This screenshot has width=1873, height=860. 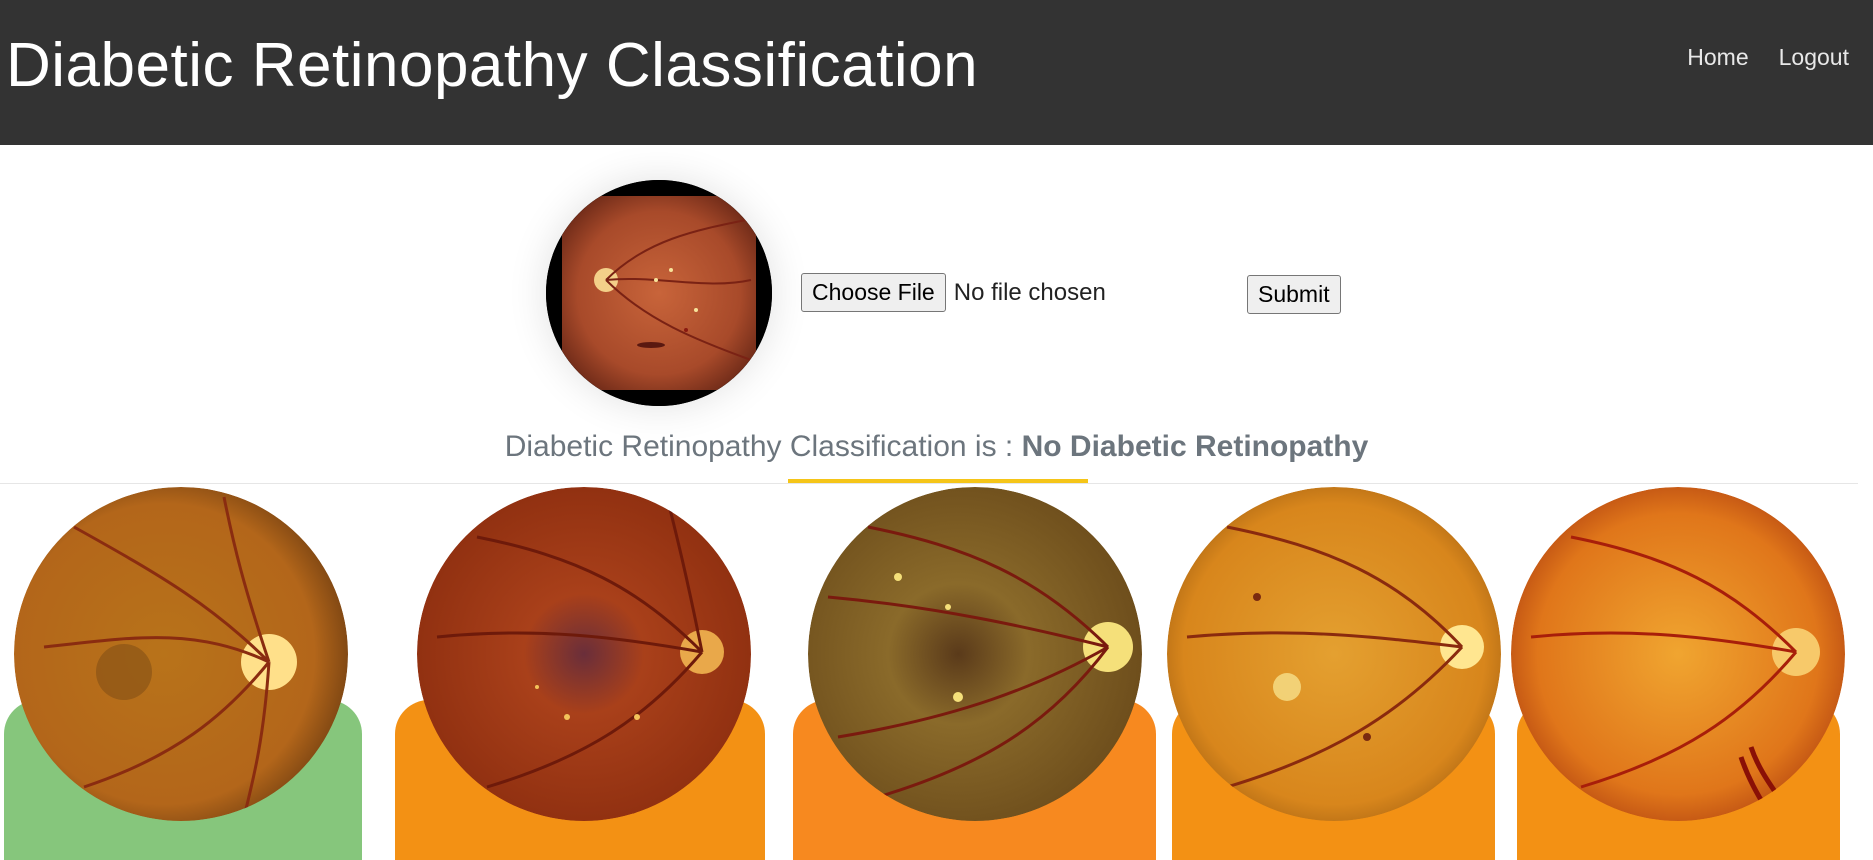 What do you see at coordinates (929, 483) in the screenshot?
I see `section-divider` at bounding box center [929, 483].